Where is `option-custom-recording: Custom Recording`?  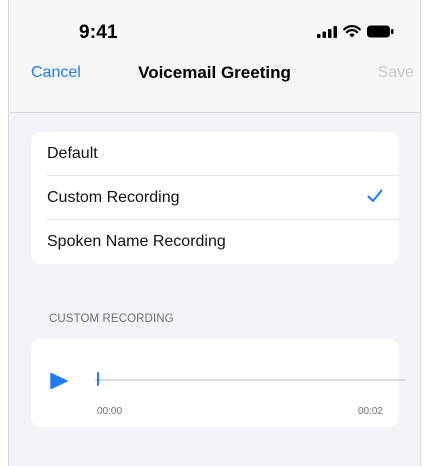
option-custom-recording: Custom Recording is located at coordinates (215, 198).